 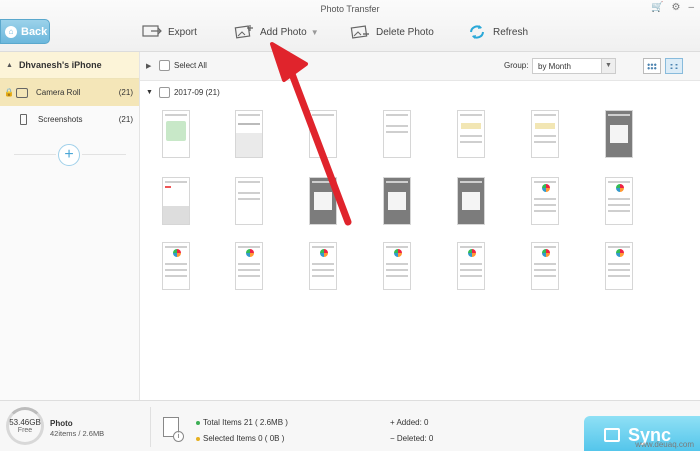 I want to click on grid-small-icon, so click(x=652, y=66).